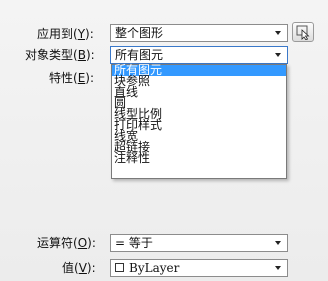 This screenshot has height=281, width=328. I want to click on quick-select-pick-button, so click(303, 32).